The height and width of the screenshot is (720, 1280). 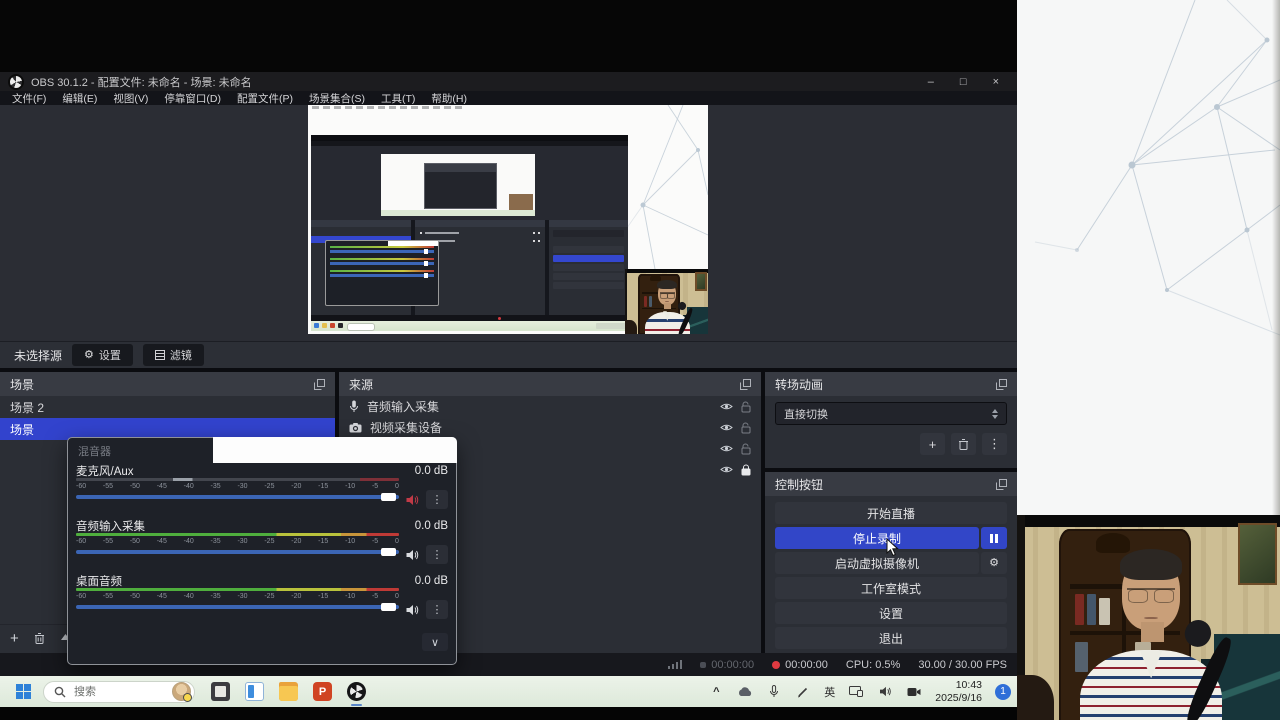 What do you see at coordinates (803, 692) in the screenshot?
I see `pen-tray-icon` at bounding box center [803, 692].